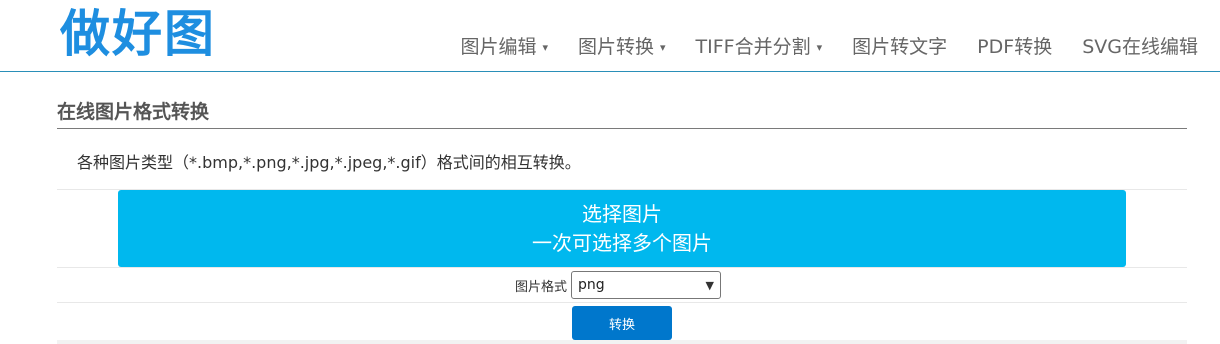 Image resolution: width=1220 pixels, height=344 pixels. What do you see at coordinates (622, 342) in the screenshot?
I see `bottom-divider` at bounding box center [622, 342].